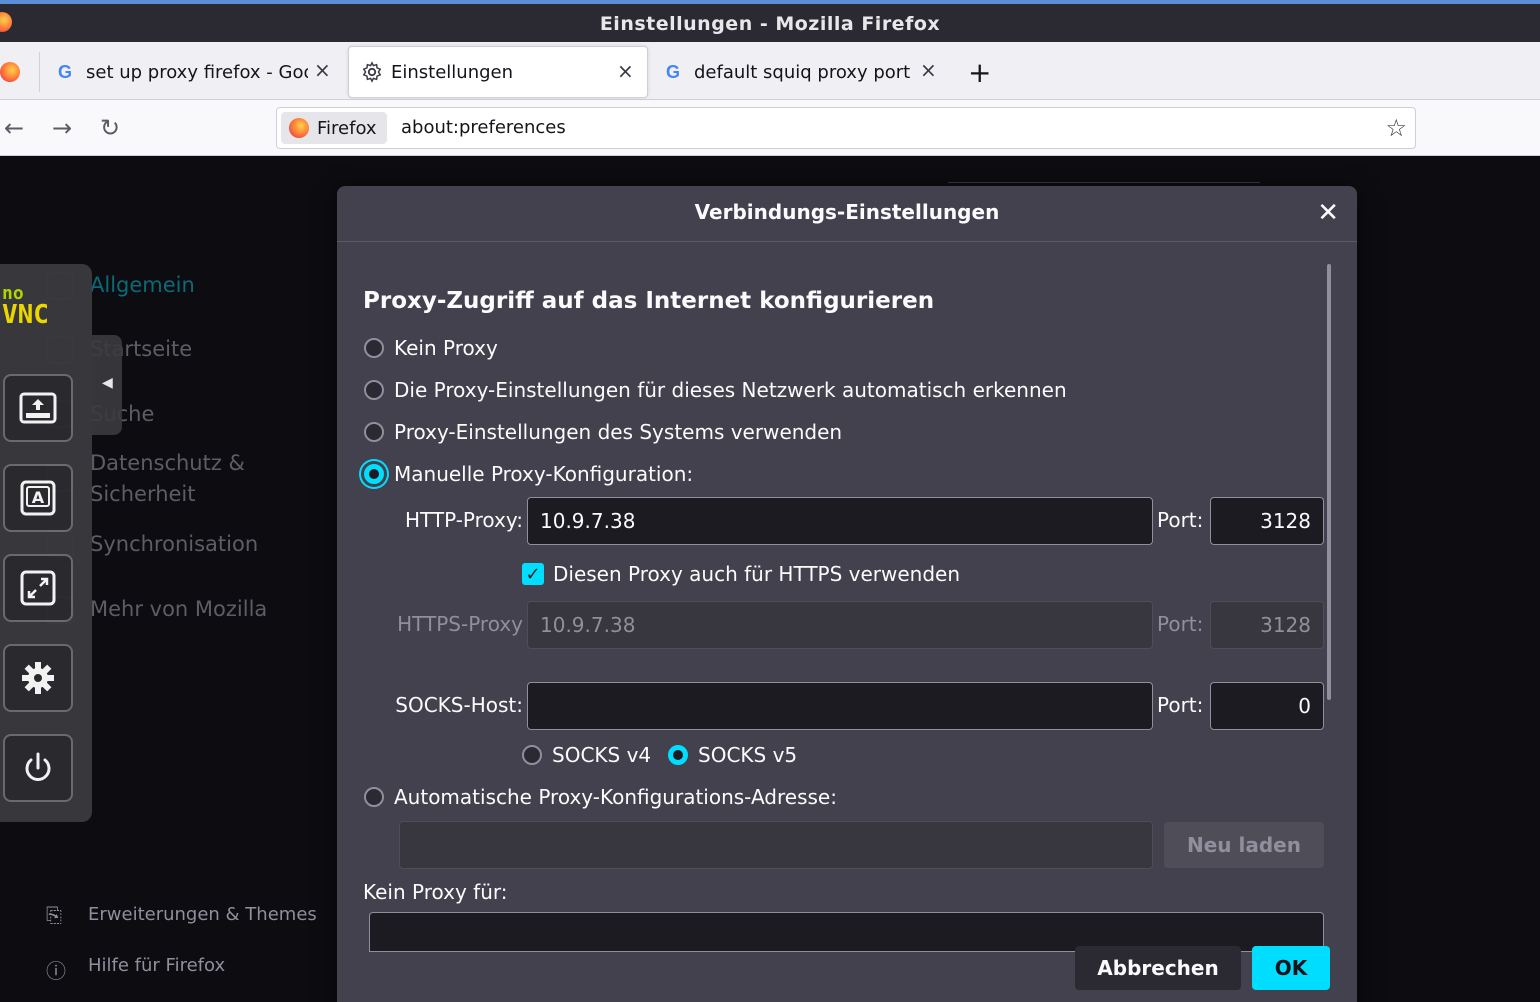 The height and width of the screenshot is (1002, 1540). I want to click on dialog-title: Verbindungs-Einstellungen, so click(847, 212).